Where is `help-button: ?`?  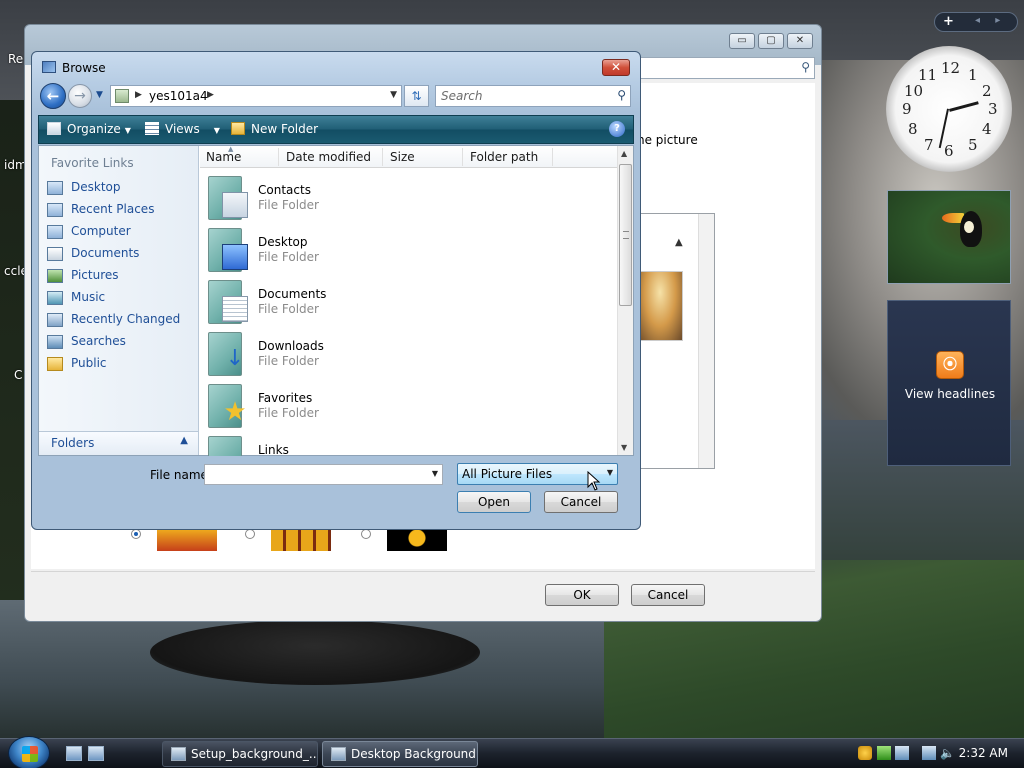 help-button: ? is located at coordinates (617, 129).